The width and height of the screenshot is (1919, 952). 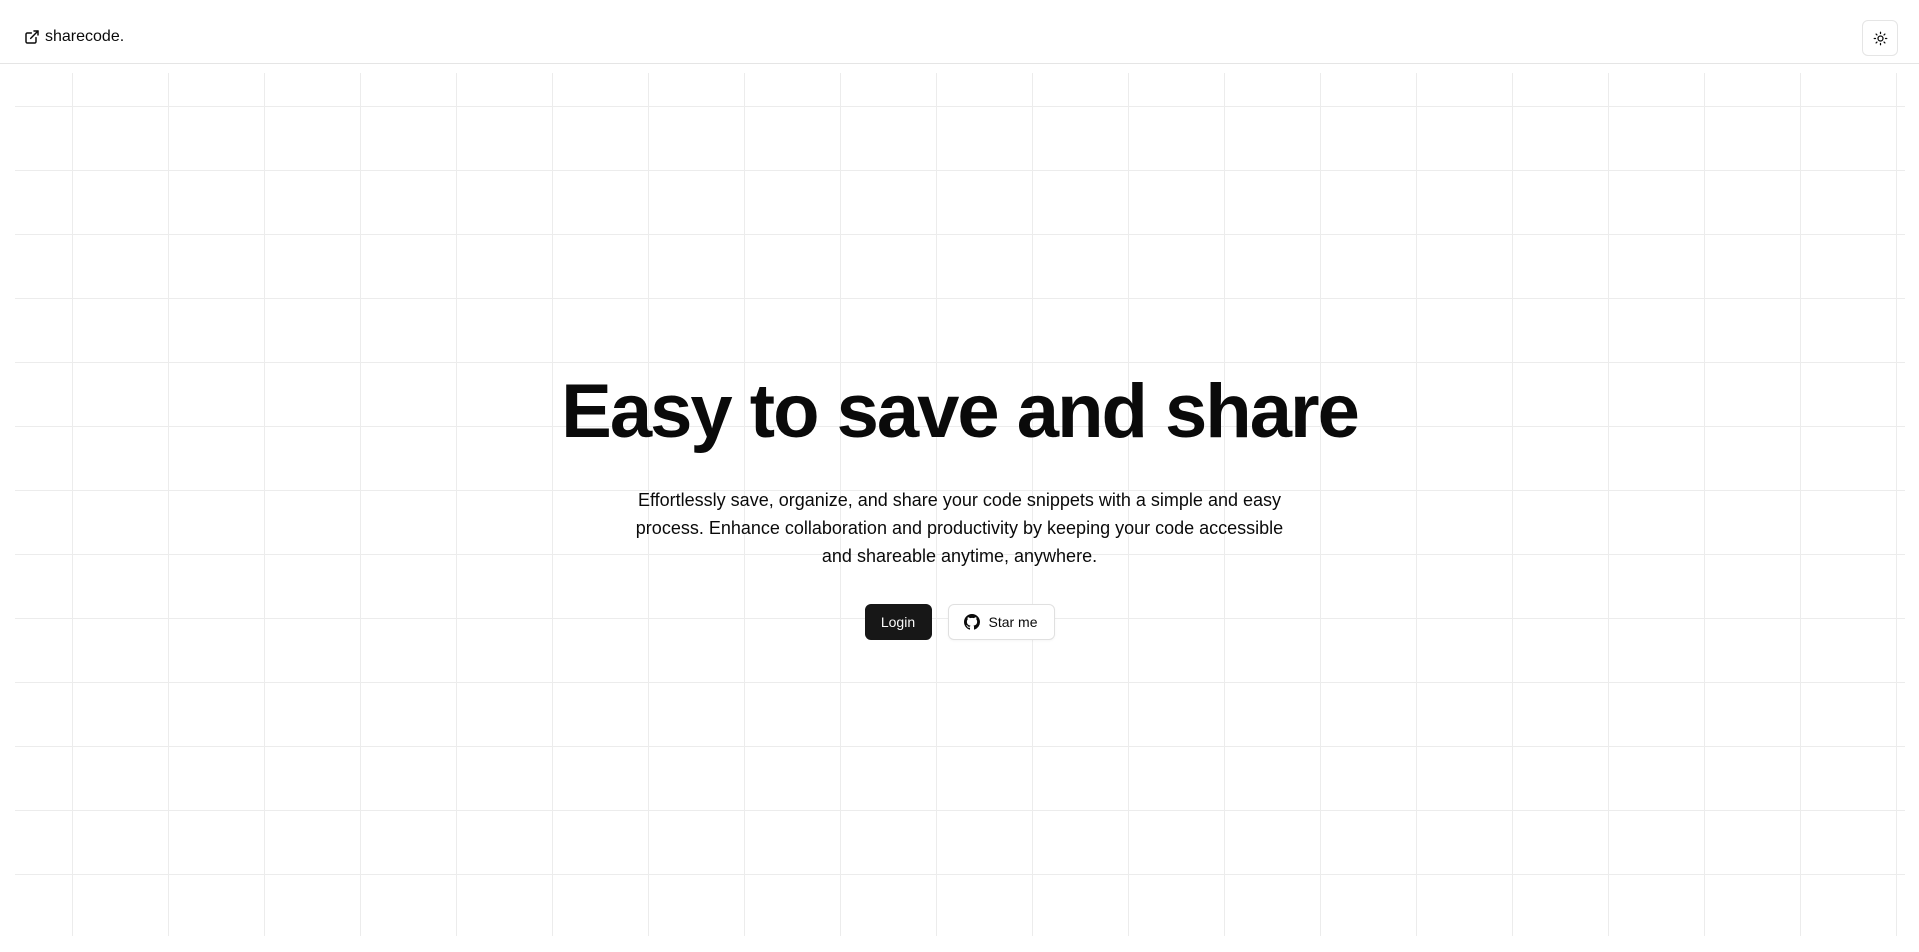 What do you see at coordinates (85, 36) in the screenshot?
I see `brand-label: sharecode.` at bounding box center [85, 36].